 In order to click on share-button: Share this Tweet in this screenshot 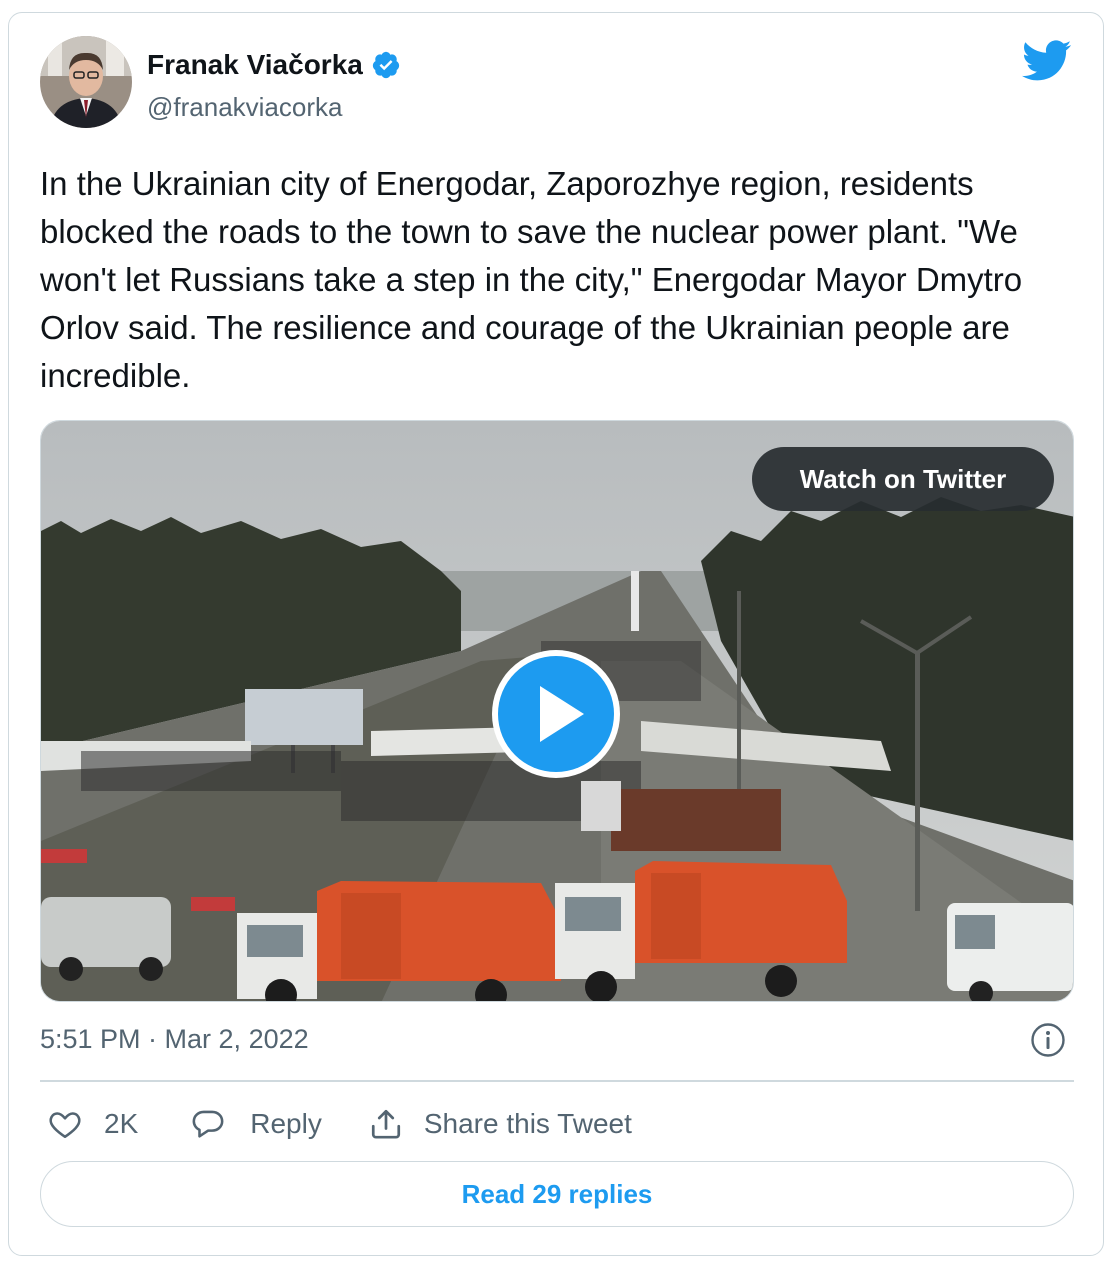, I will do `click(500, 1124)`.